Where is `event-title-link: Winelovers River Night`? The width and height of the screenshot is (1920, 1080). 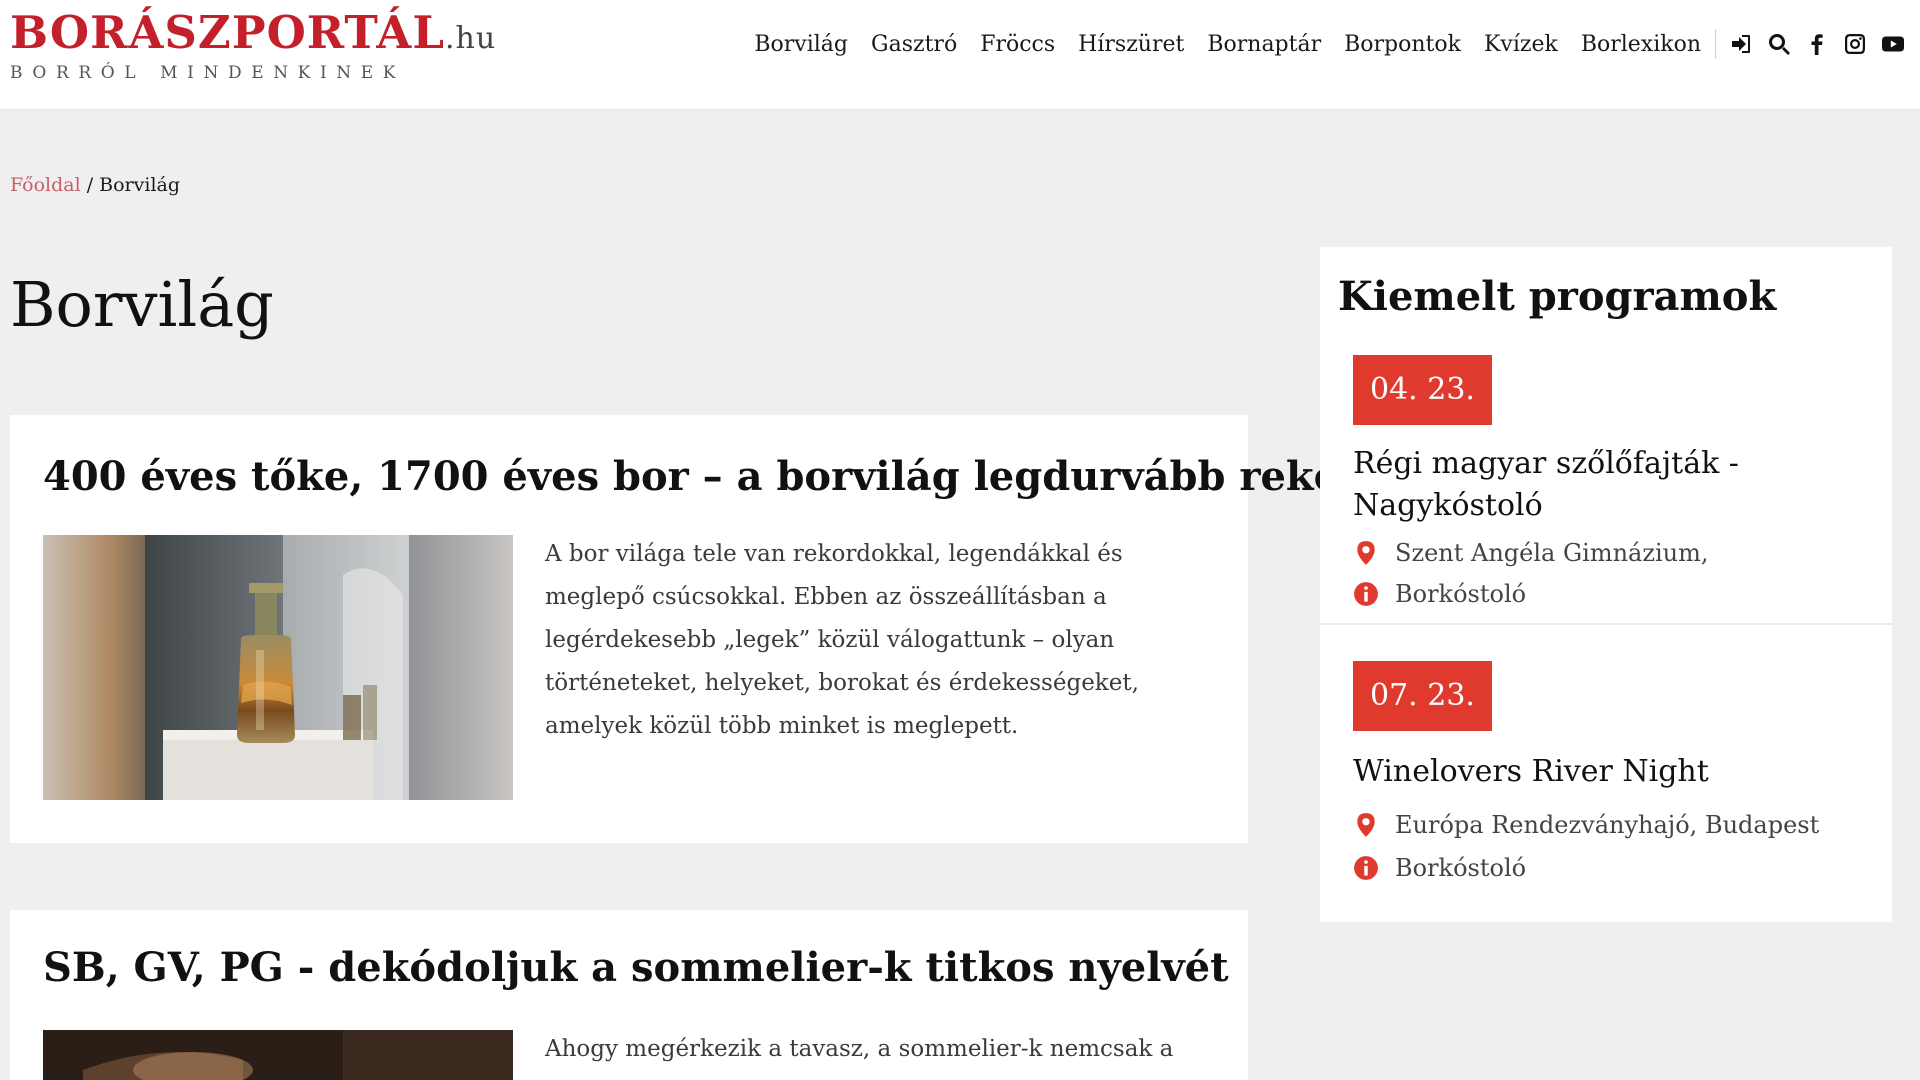
event-title-link: Winelovers River Night is located at coordinates (1603, 772).